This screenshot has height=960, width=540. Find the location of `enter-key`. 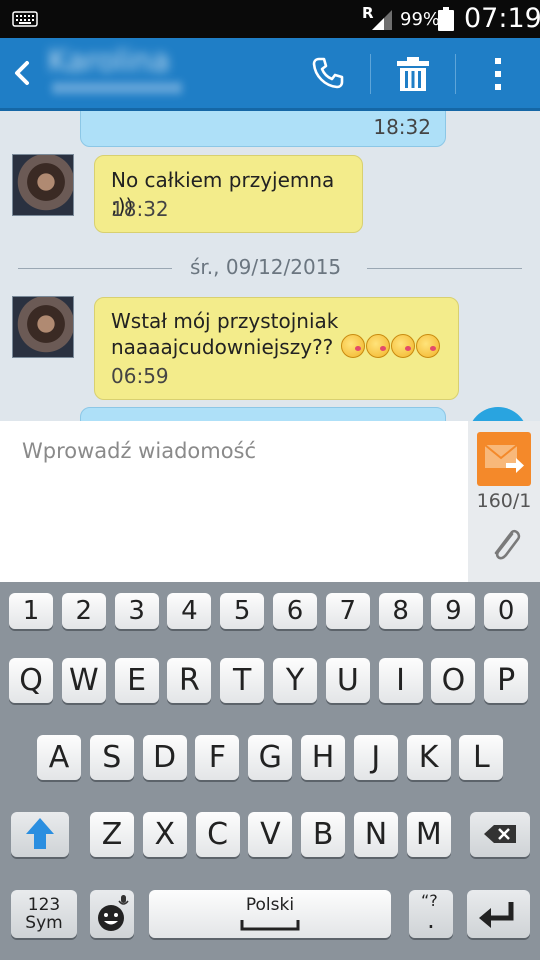

enter-key is located at coordinates (498, 914).